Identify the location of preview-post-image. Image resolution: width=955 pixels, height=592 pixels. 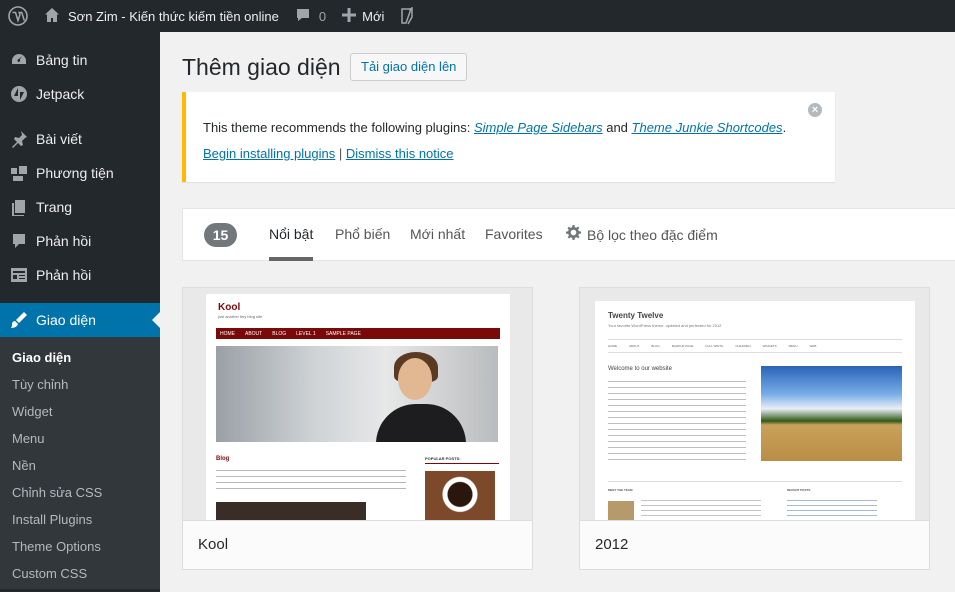
(291, 511).